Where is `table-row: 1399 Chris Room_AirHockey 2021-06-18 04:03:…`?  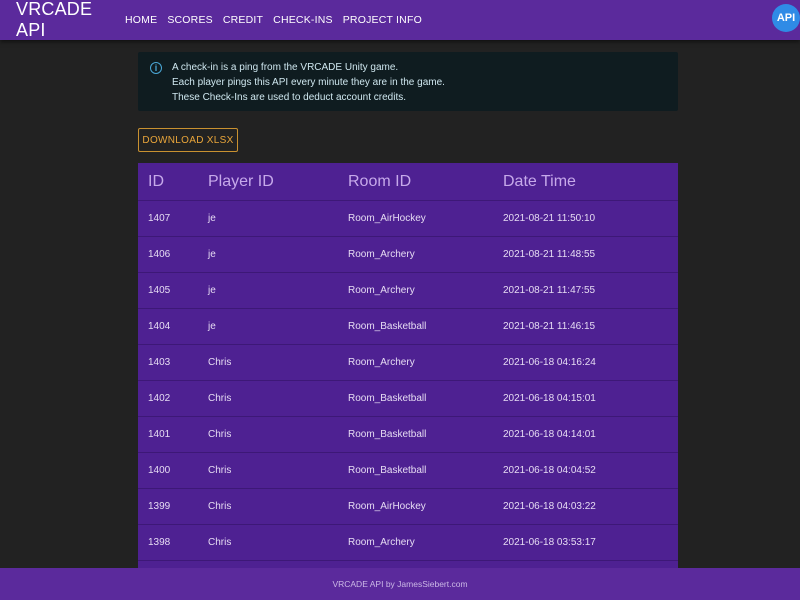 table-row: 1399 Chris Room_AirHockey 2021-06-18 04:03:… is located at coordinates (408, 507).